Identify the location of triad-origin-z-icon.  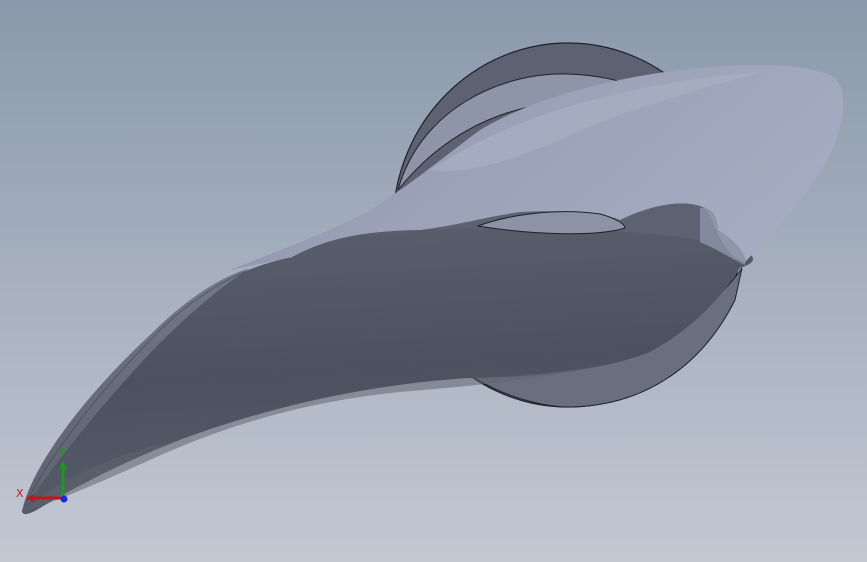
(64, 499).